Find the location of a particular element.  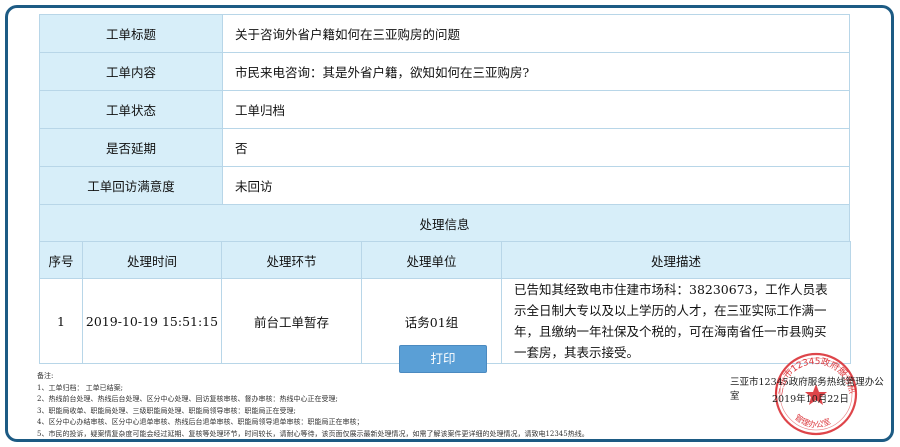

info-row-content: 工单内容 市民来电咨询：其是外省户籍，欲知如何在三亚购房? is located at coordinates (444, 71).